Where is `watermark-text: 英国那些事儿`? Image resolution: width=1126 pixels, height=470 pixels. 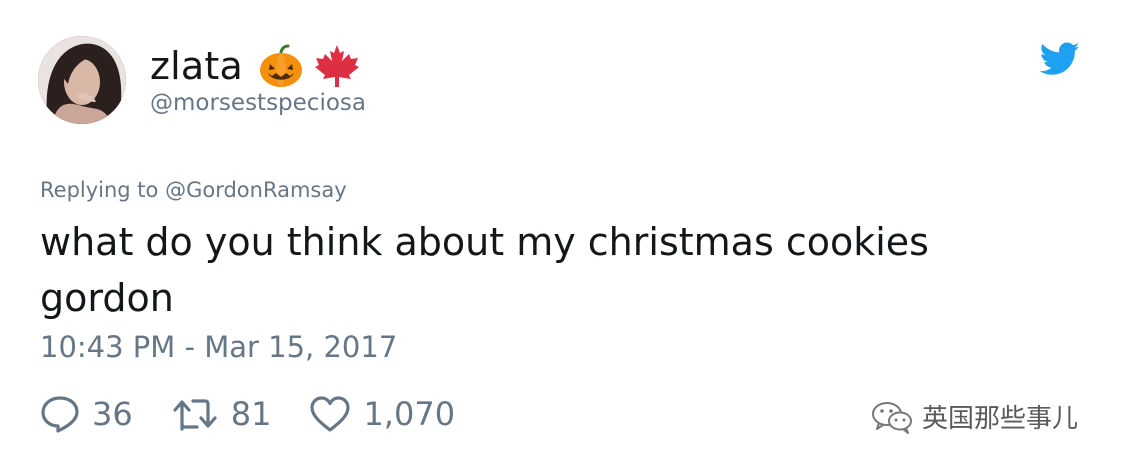 watermark-text: 英国那些事儿 is located at coordinates (1000, 419).